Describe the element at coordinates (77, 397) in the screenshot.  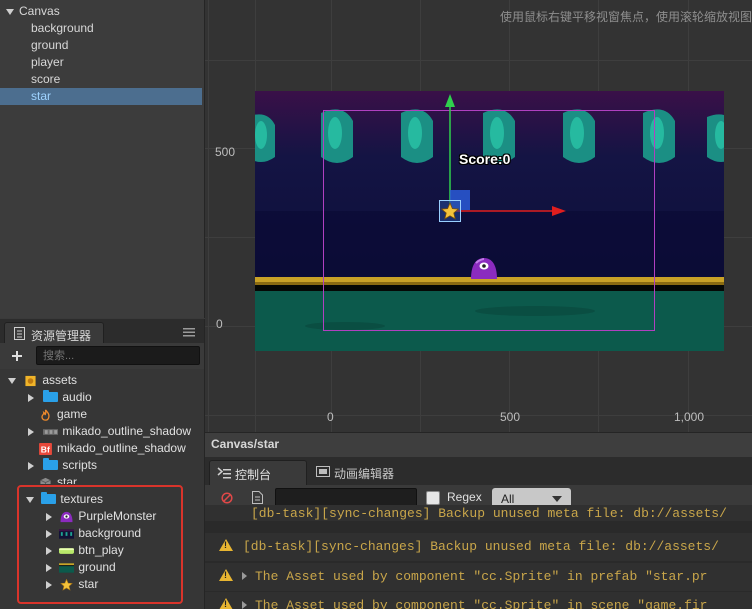
I see `asset-label: audio` at that location.